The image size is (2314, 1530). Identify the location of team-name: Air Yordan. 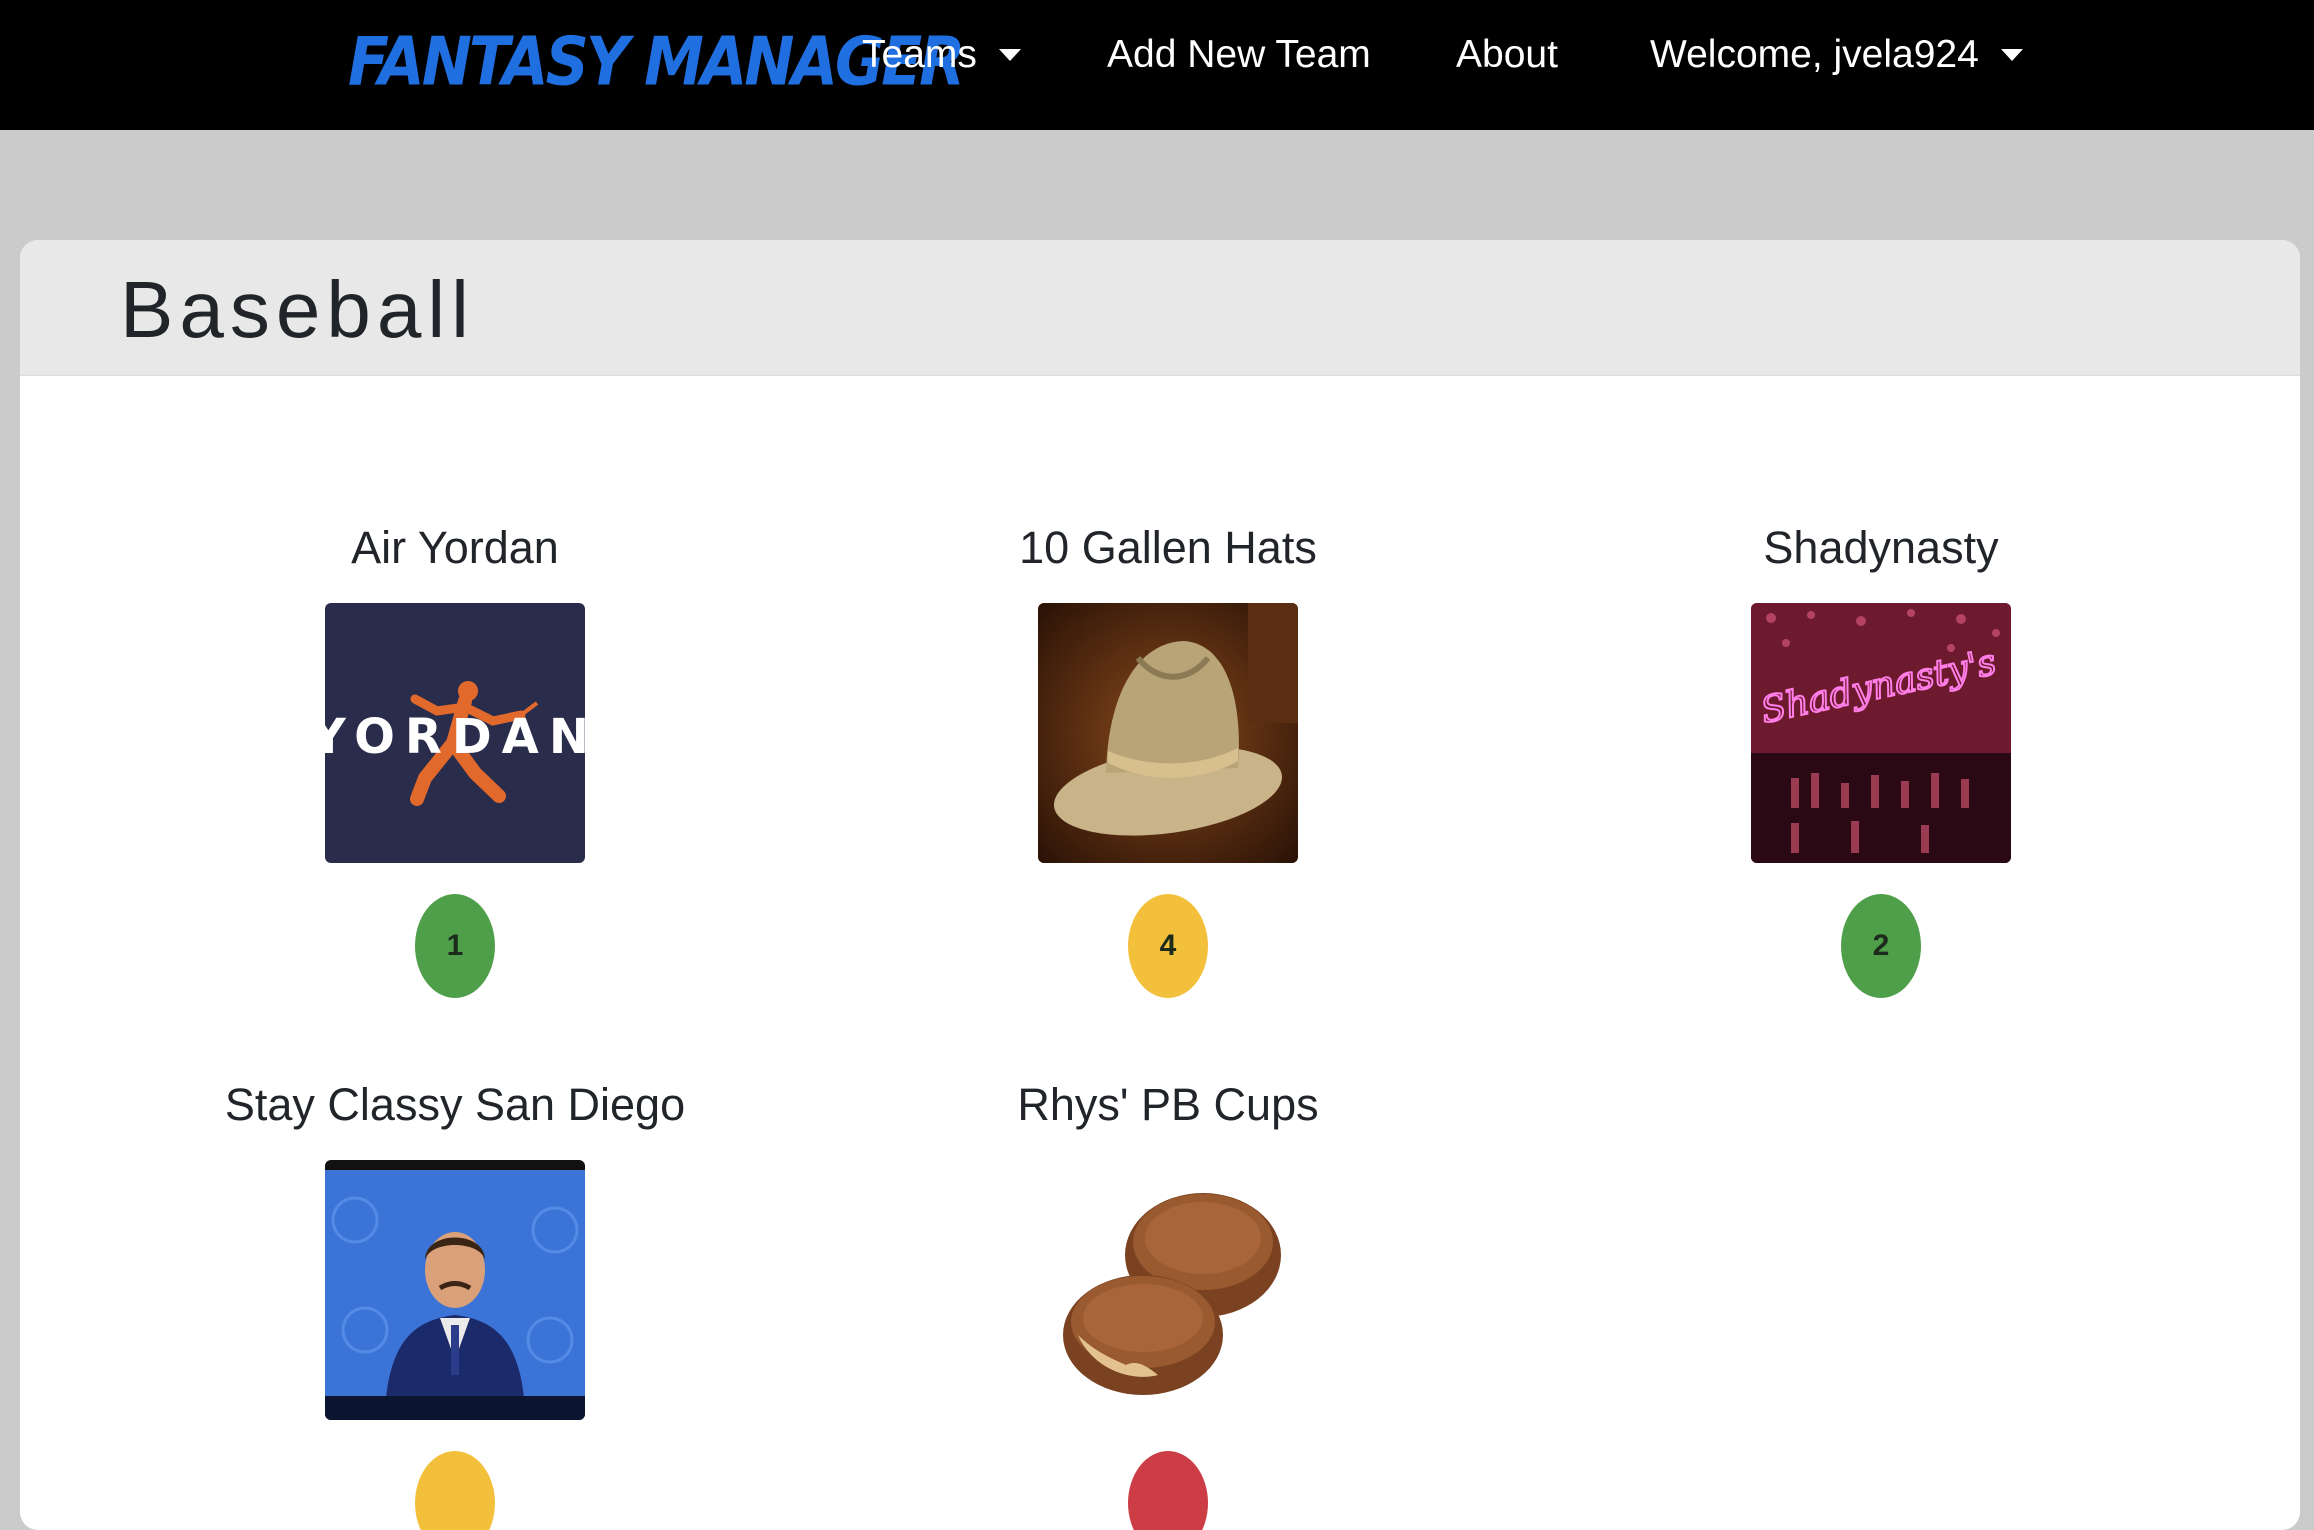
(455, 548).